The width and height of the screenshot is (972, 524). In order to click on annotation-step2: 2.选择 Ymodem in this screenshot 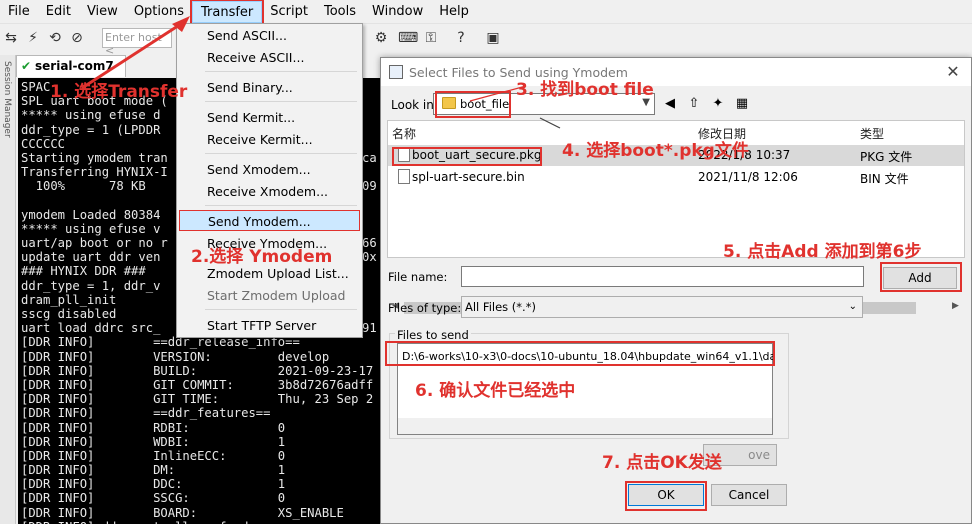, I will do `click(262, 257)`.